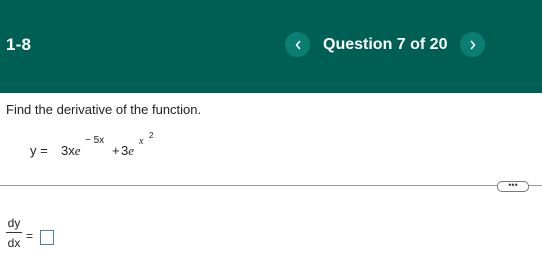  I want to click on function-equation: y = 3xe − 5x + 3e x 2, so click(105, 146).